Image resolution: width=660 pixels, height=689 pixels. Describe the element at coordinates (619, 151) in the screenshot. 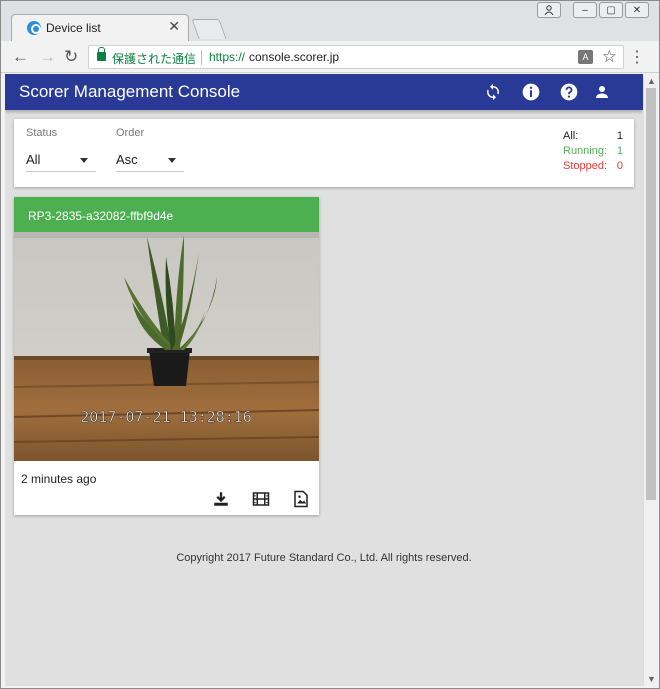

I see `stat-running-value: 1` at that location.